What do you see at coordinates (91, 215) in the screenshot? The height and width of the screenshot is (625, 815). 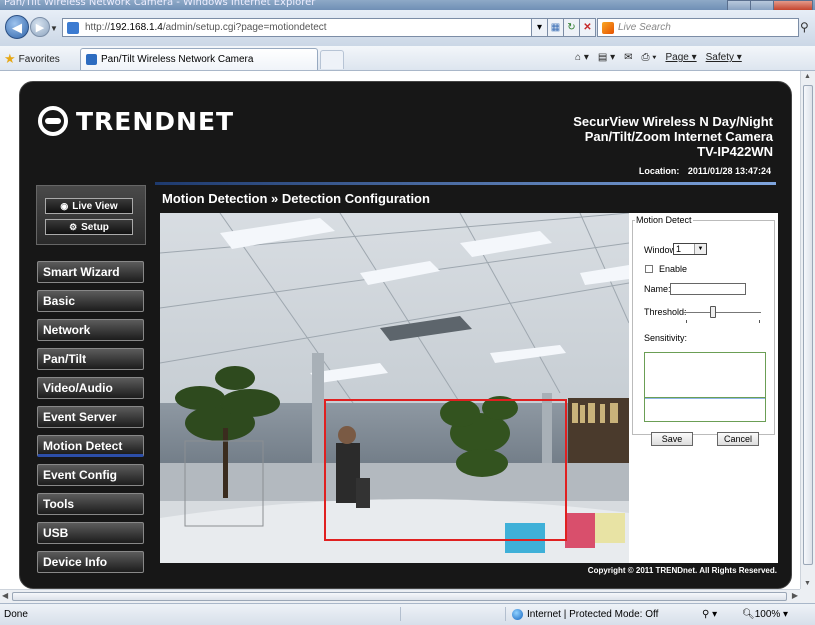 I see `view-mode-box: ◉ Live View ⚙ Setup` at bounding box center [91, 215].